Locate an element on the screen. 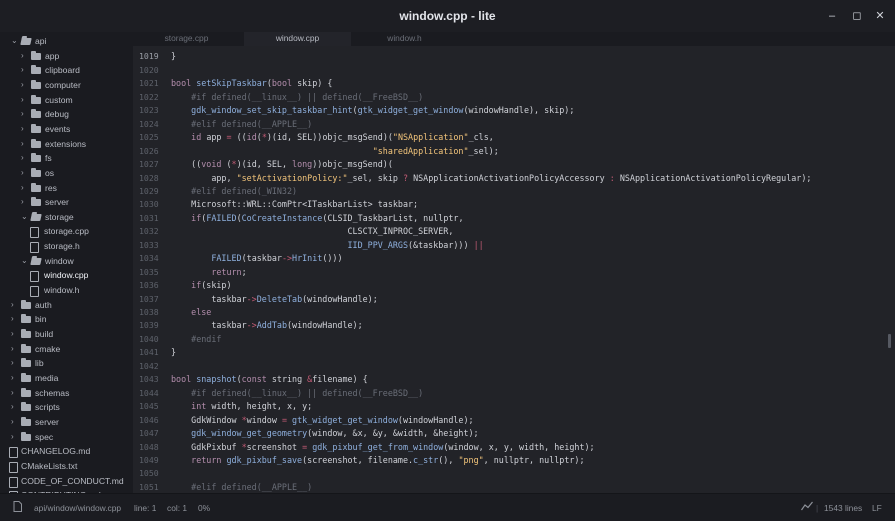 The image size is (895, 521). code-line: #endif is located at coordinates (196, 341).